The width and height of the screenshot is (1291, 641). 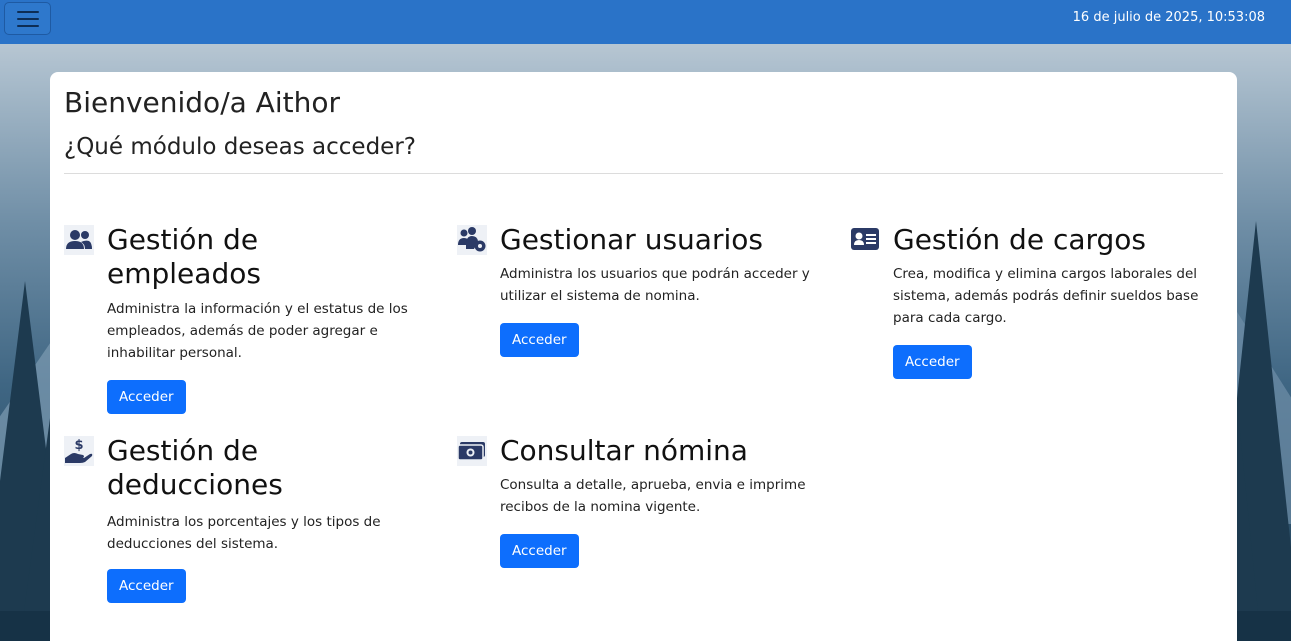 What do you see at coordinates (1168, 17) in the screenshot?
I see `current-datetime: 16 de julio de 2025, 10:53:08` at bounding box center [1168, 17].